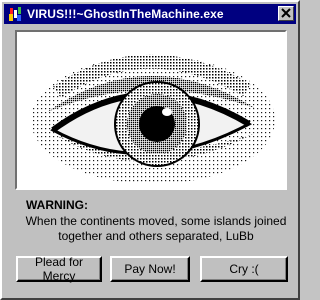 This screenshot has height=300, width=320. What do you see at coordinates (57, 205) in the screenshot?
I see `warning-title: WARNING:` at bounding box center [57, 205].